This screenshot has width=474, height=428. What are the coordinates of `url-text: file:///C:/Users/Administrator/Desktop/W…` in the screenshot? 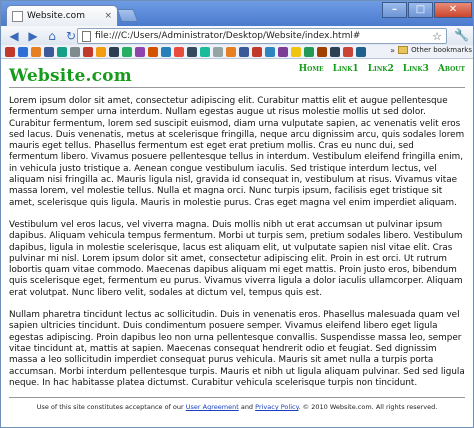 It's located at (228, 36).